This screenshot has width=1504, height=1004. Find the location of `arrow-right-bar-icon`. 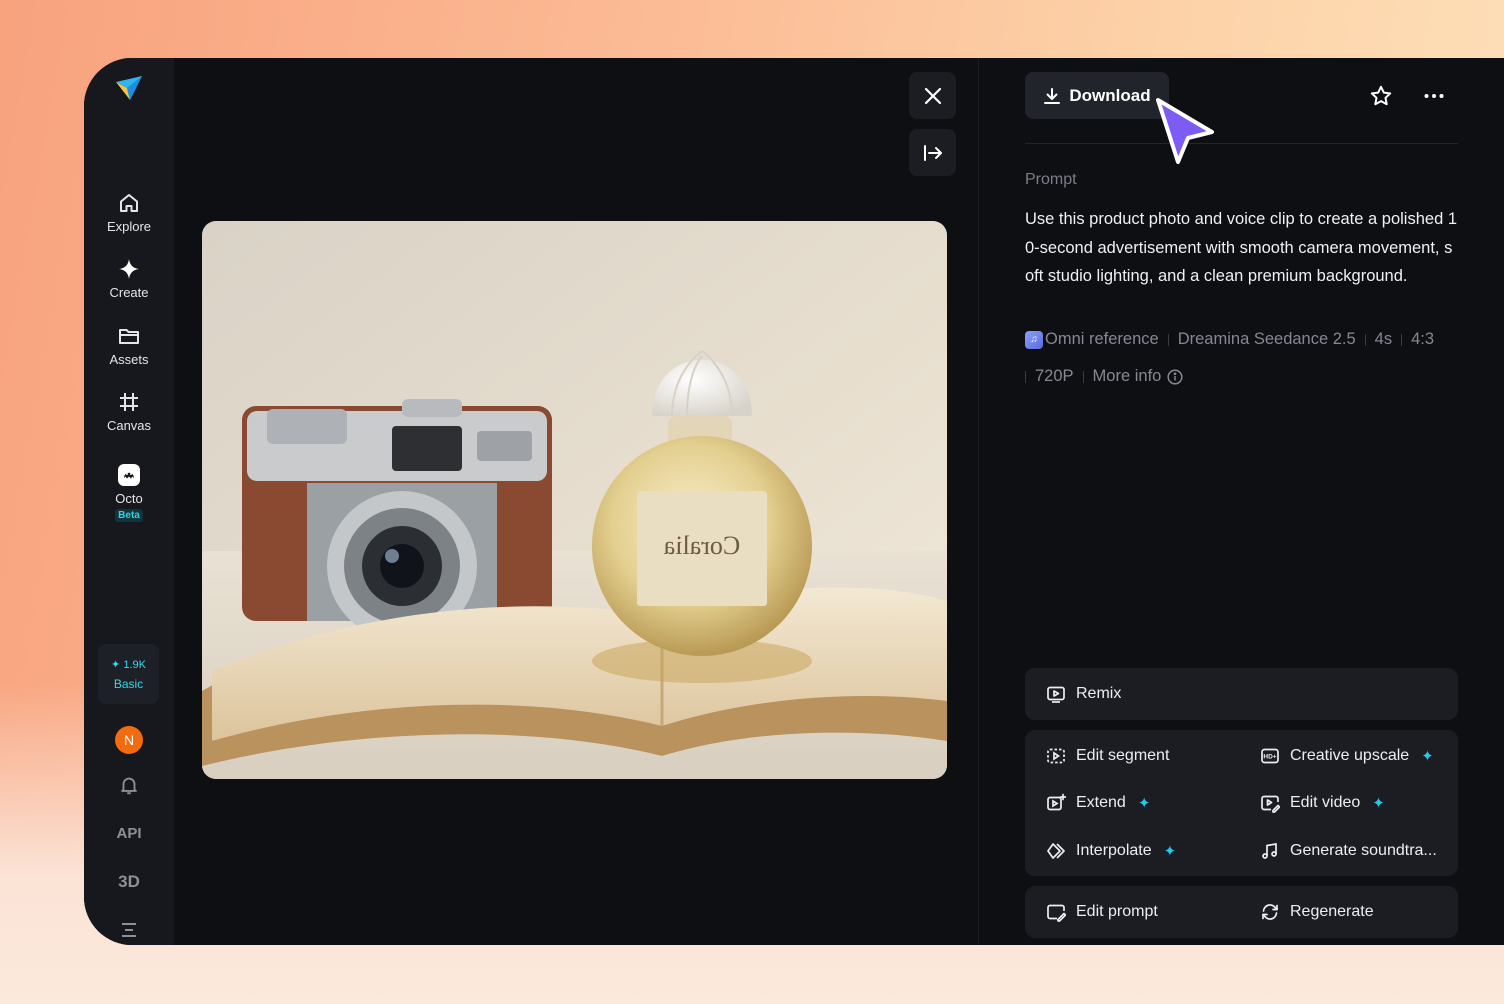

arrow-right-bar-icon is located at coordinates (932, 152).